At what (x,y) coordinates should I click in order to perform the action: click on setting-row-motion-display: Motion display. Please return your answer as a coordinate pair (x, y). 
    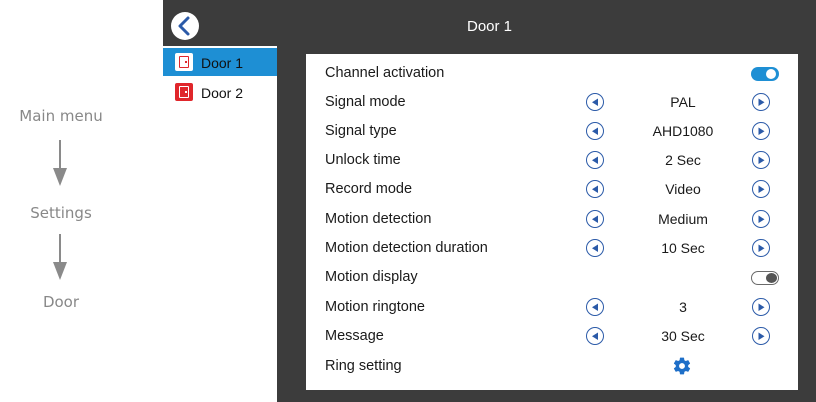
    Looking at the image, I should click on (552, 276).